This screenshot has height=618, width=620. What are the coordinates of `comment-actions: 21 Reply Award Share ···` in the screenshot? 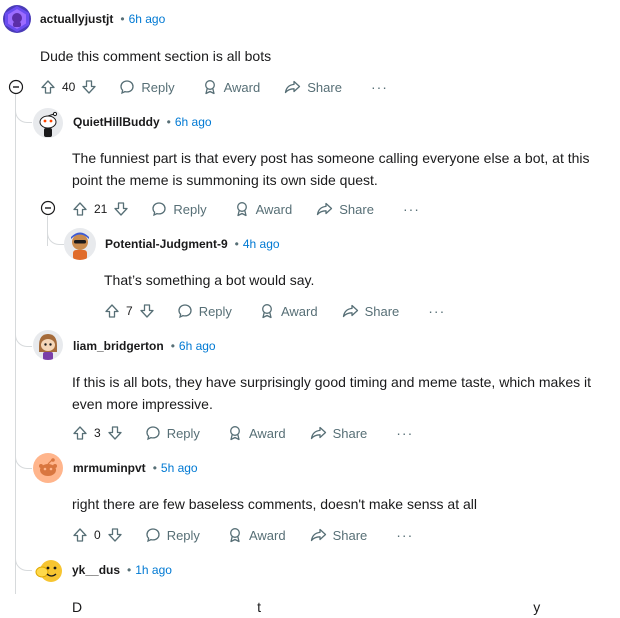 It's located at (246, 209).